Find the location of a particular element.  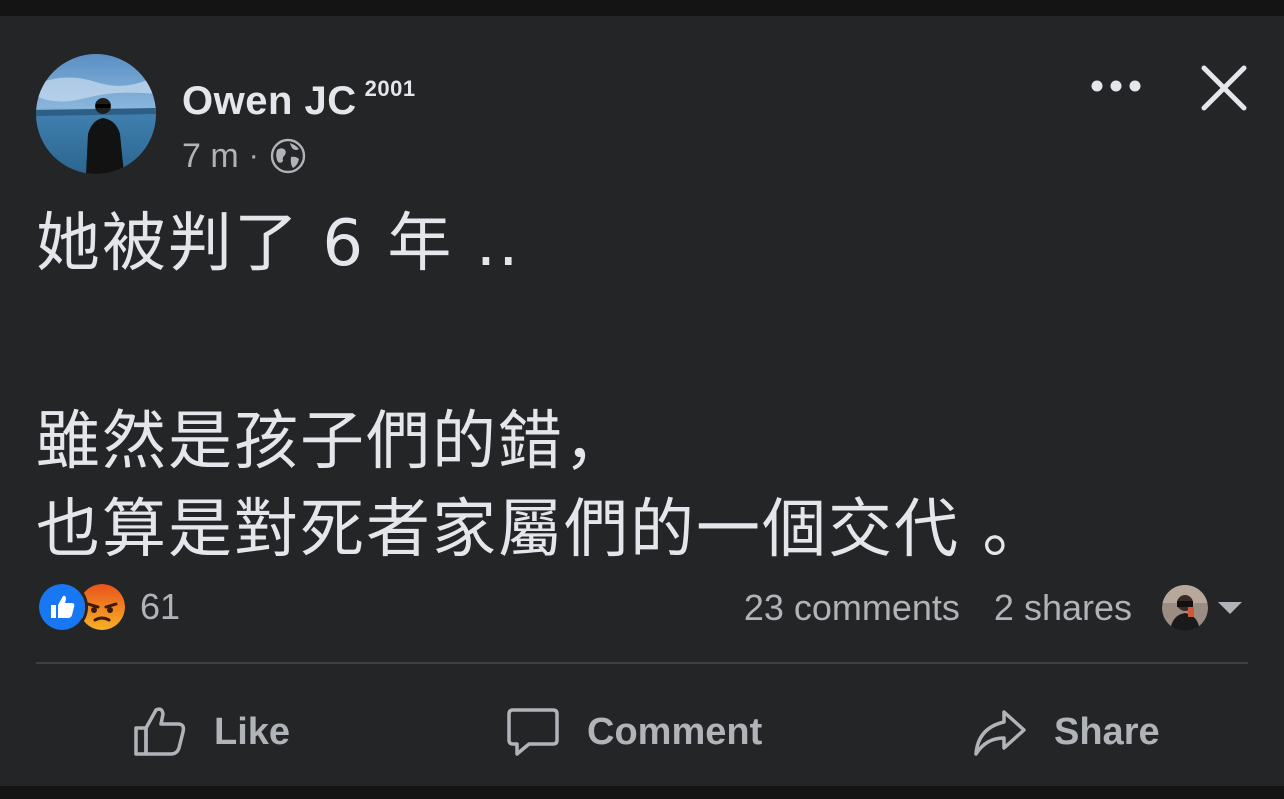

divider is located at coordinates (642, 663).